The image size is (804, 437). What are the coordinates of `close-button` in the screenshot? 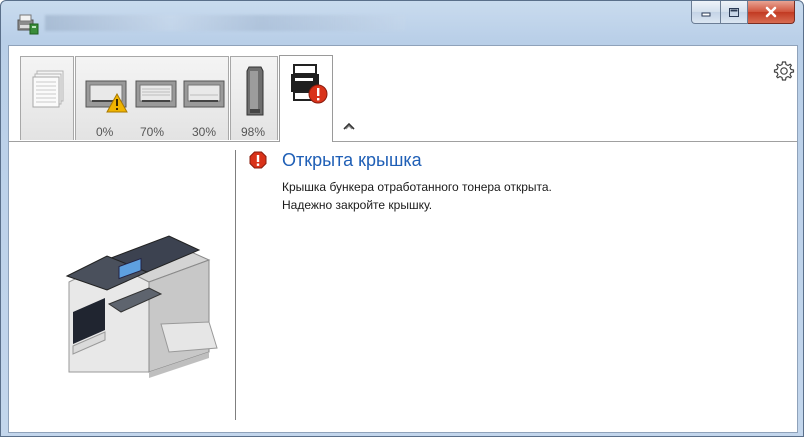 It's located at (771, 12).